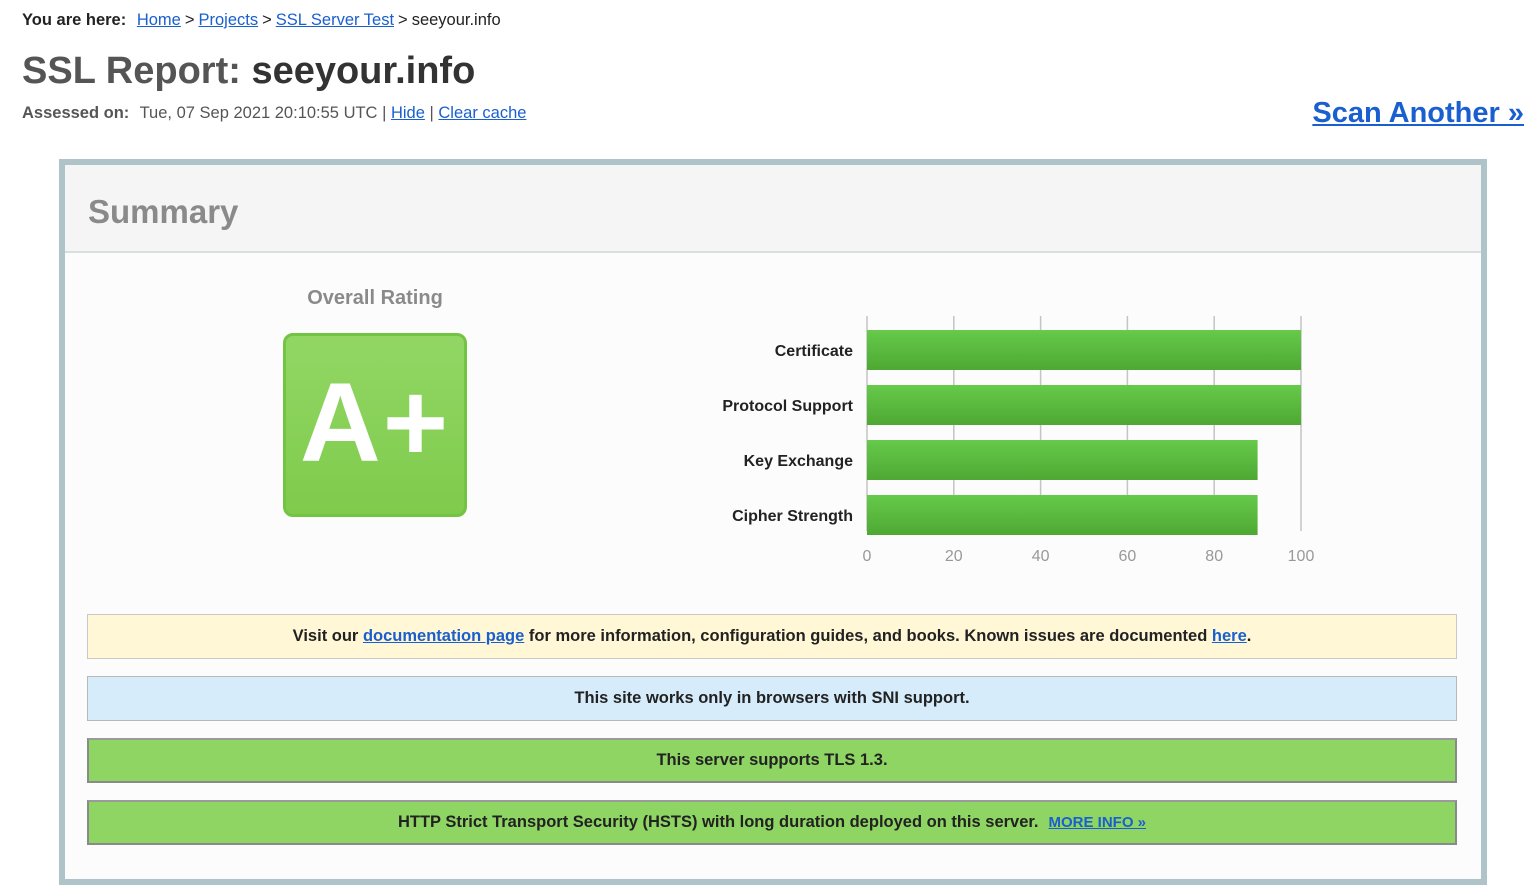 This screenshot has width=1536, height=894. Describe the element at coordinates (456, 20) in the screenshot. I see `breadcrumb-current: seeyour.info` at that location.